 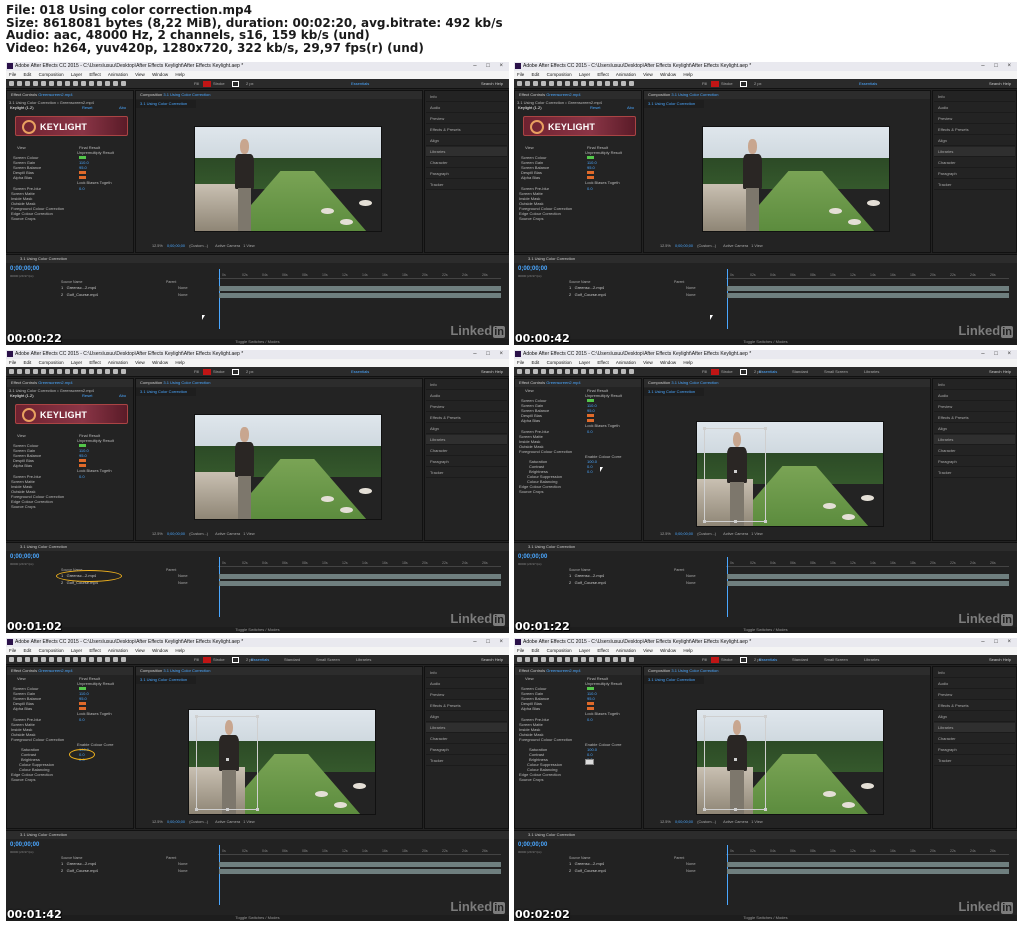 I want to click on effect-controls-tab: Effect Controls Greenscreen2.mp4, so click(x=70, y=95).